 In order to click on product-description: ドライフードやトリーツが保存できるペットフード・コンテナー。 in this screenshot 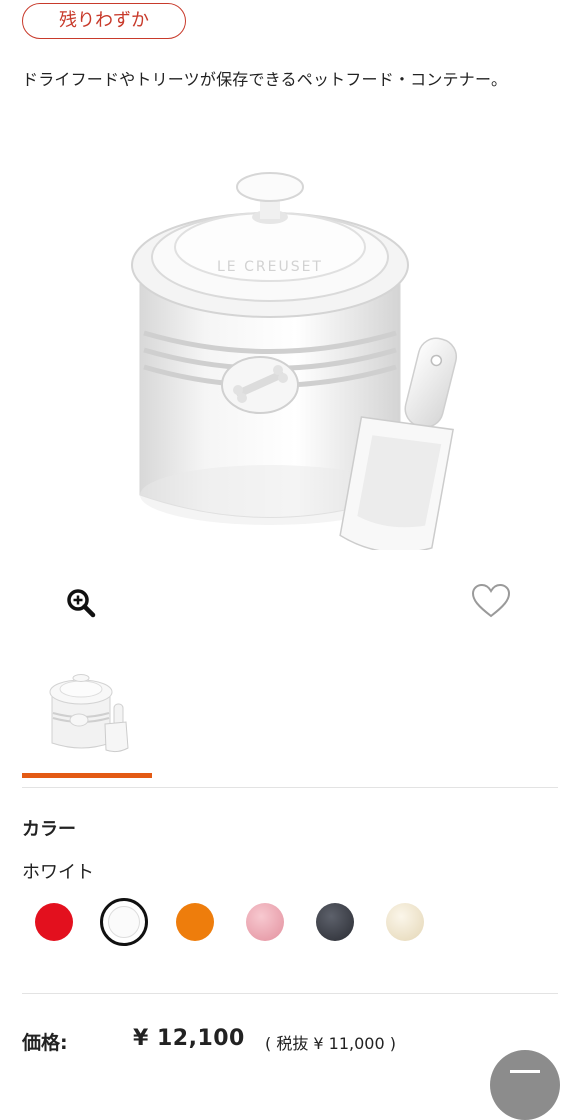, I will do `click(265, 79)`.